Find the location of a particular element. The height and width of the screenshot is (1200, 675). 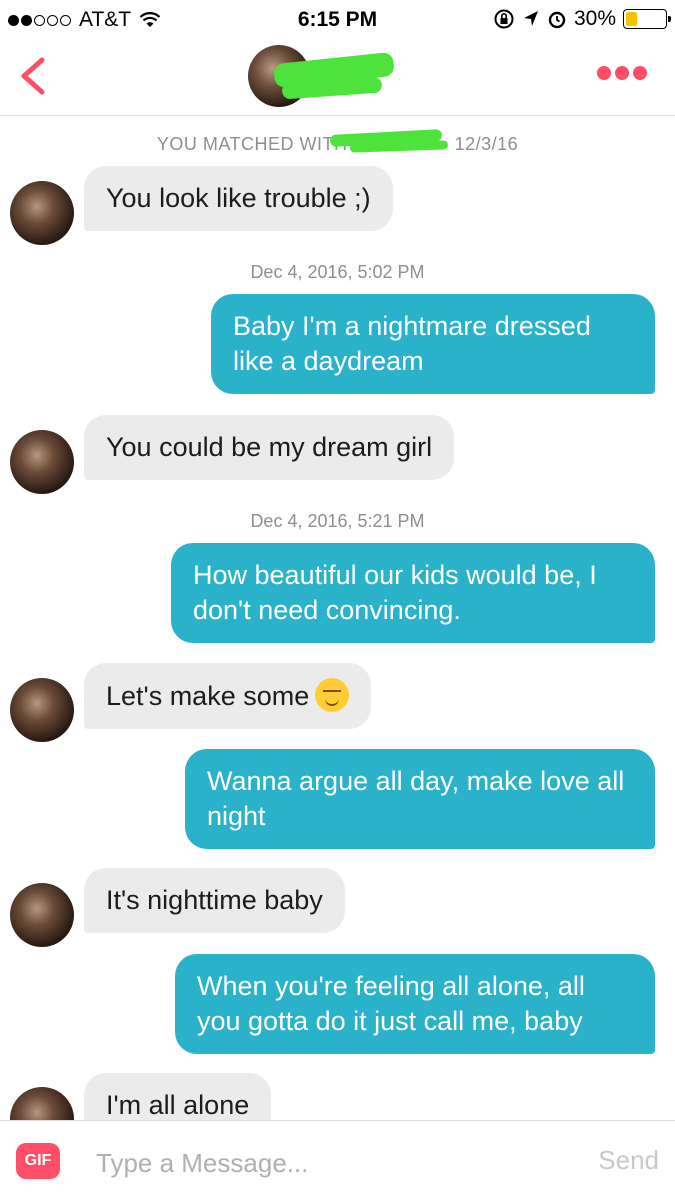

message-bubble-incoming: You could be my dream girl is located at coordinates (269, 447).